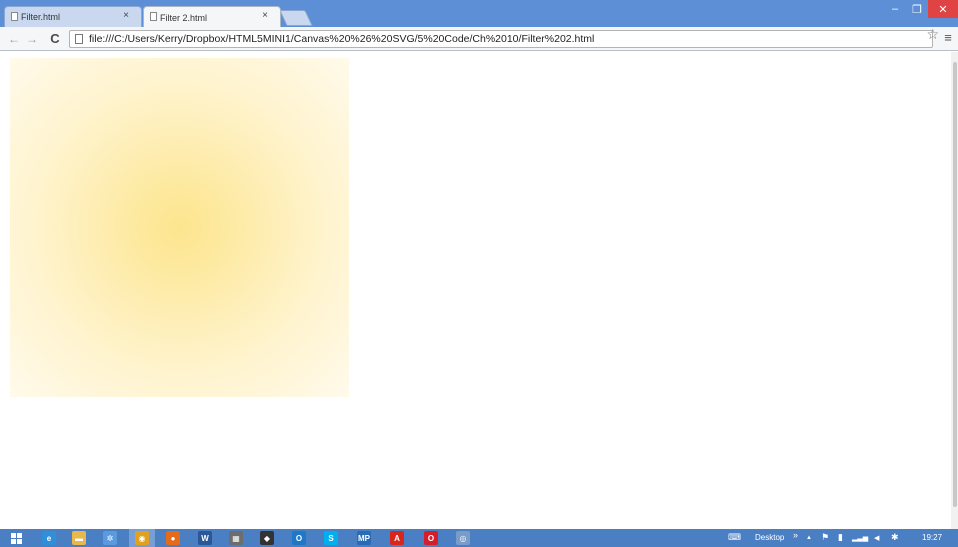  Describe the element at coordinates (397, 538) in the screenshot. I see `acrobat-icon: A` at that location.